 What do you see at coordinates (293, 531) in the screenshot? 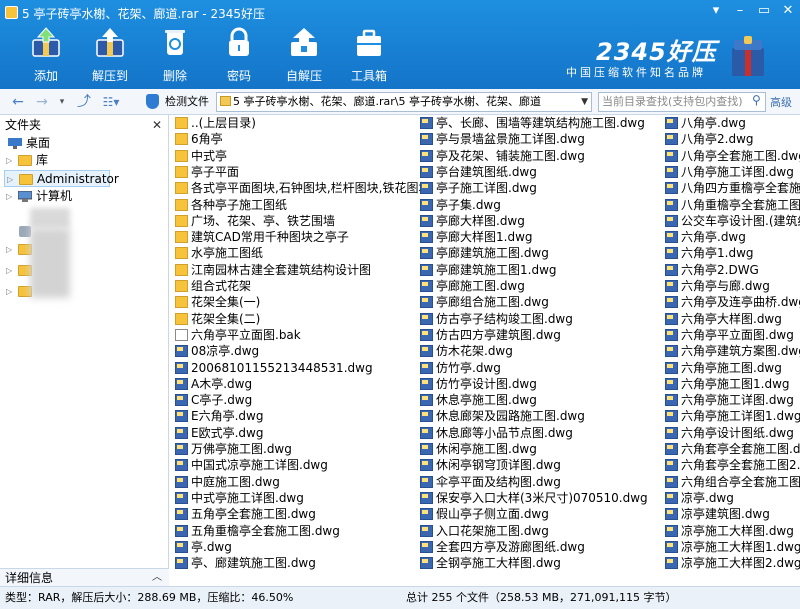
I see `file-list-item: 五角重檐亭全套施工图.dwg` at bounding box center [293, 531].